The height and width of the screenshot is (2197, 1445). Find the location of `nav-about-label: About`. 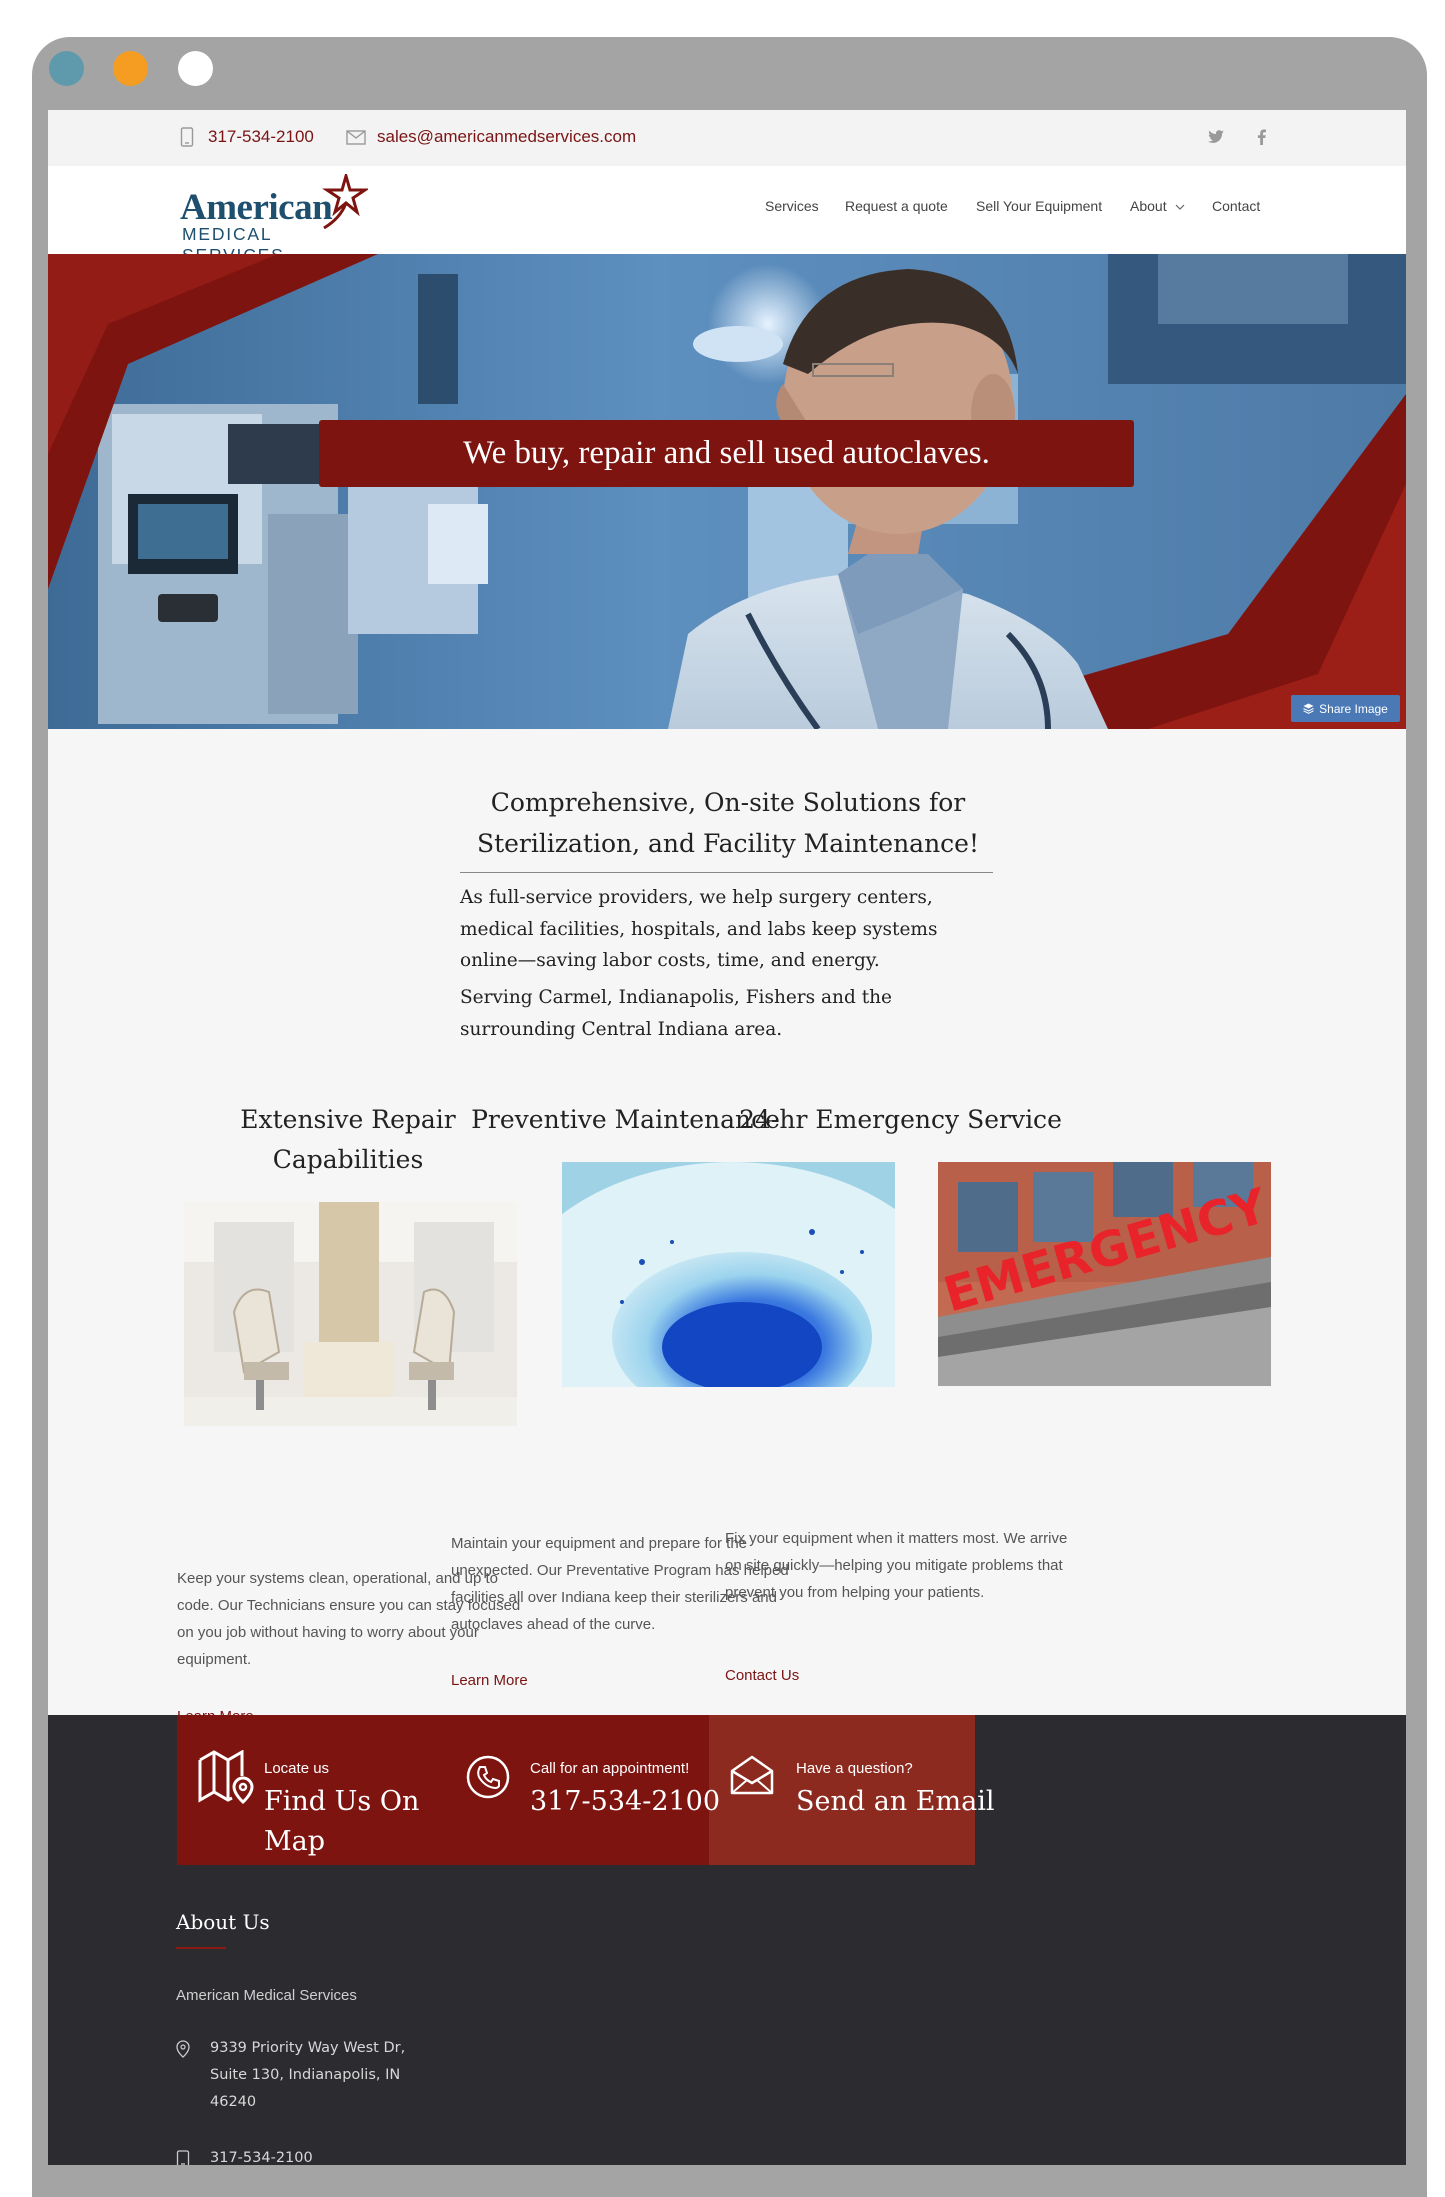

nav-about-label: About is located at coordinates (1148, 206).